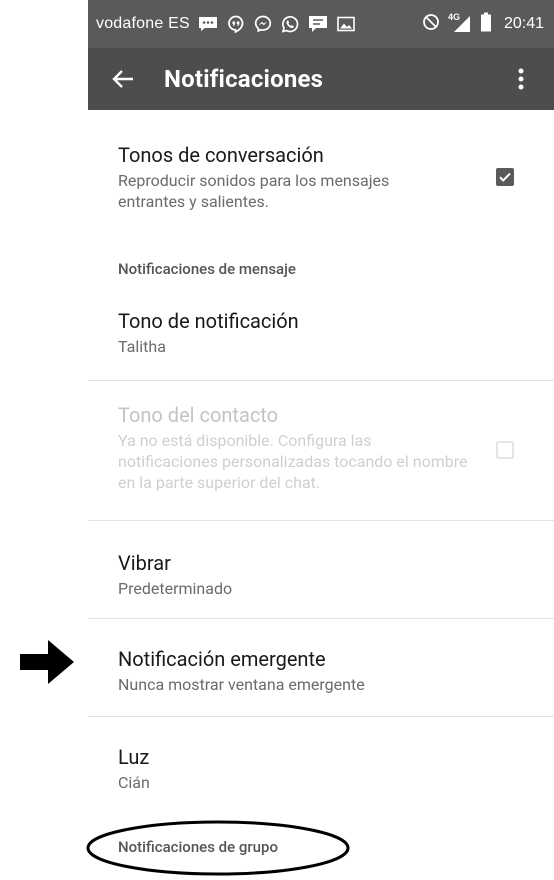  Describe the element at coordinates (142, 346) in the screenshot. I see `notification-tone-summary: Talitha` at that location.